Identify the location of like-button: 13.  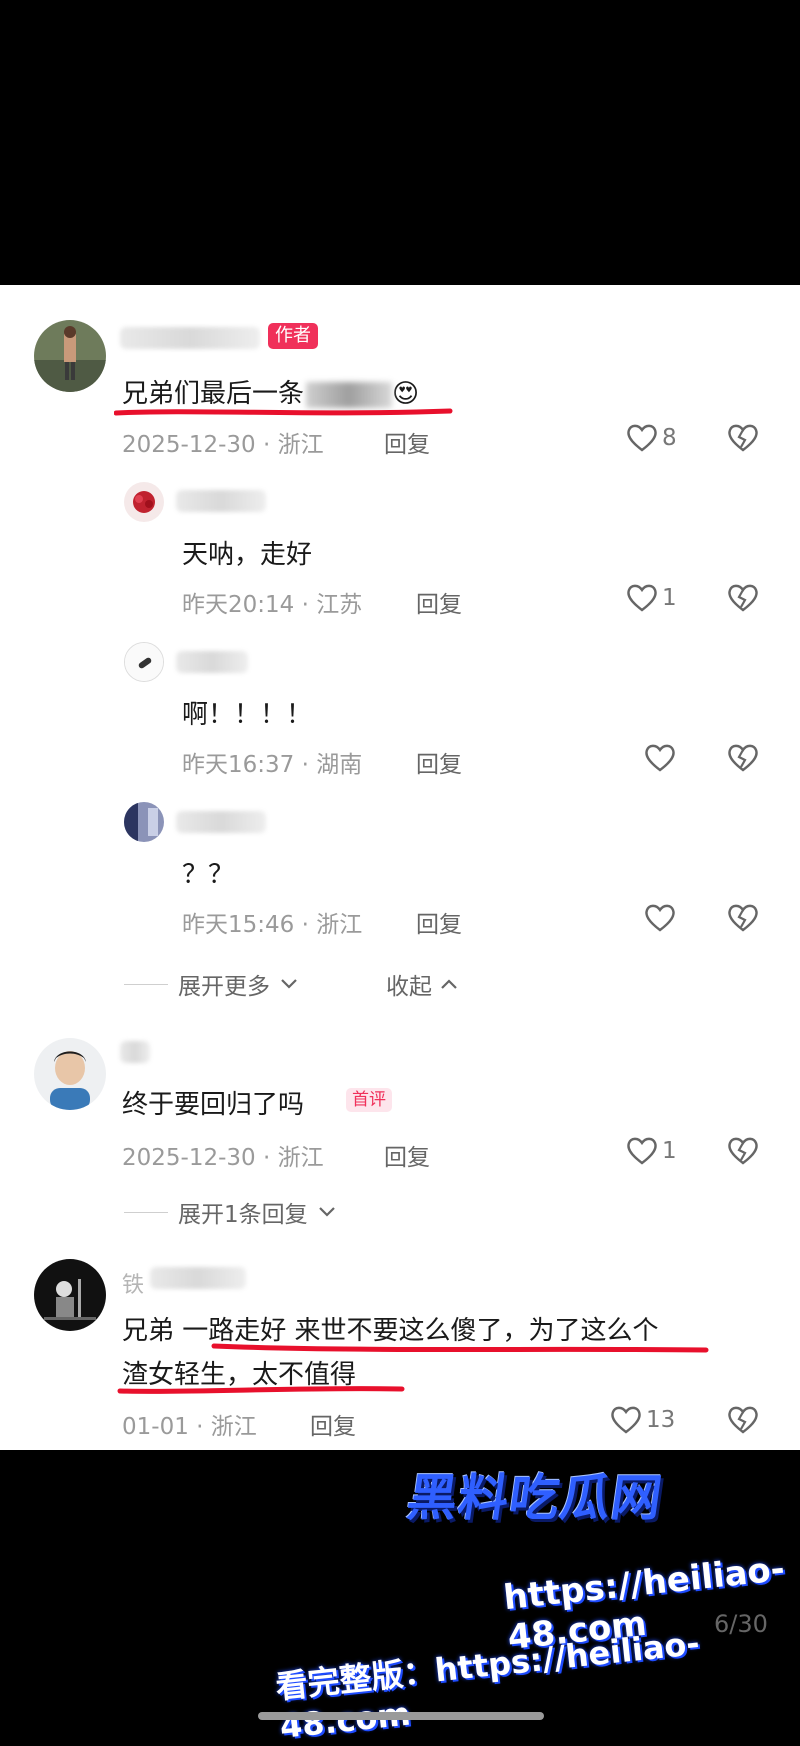
(642, 1420).